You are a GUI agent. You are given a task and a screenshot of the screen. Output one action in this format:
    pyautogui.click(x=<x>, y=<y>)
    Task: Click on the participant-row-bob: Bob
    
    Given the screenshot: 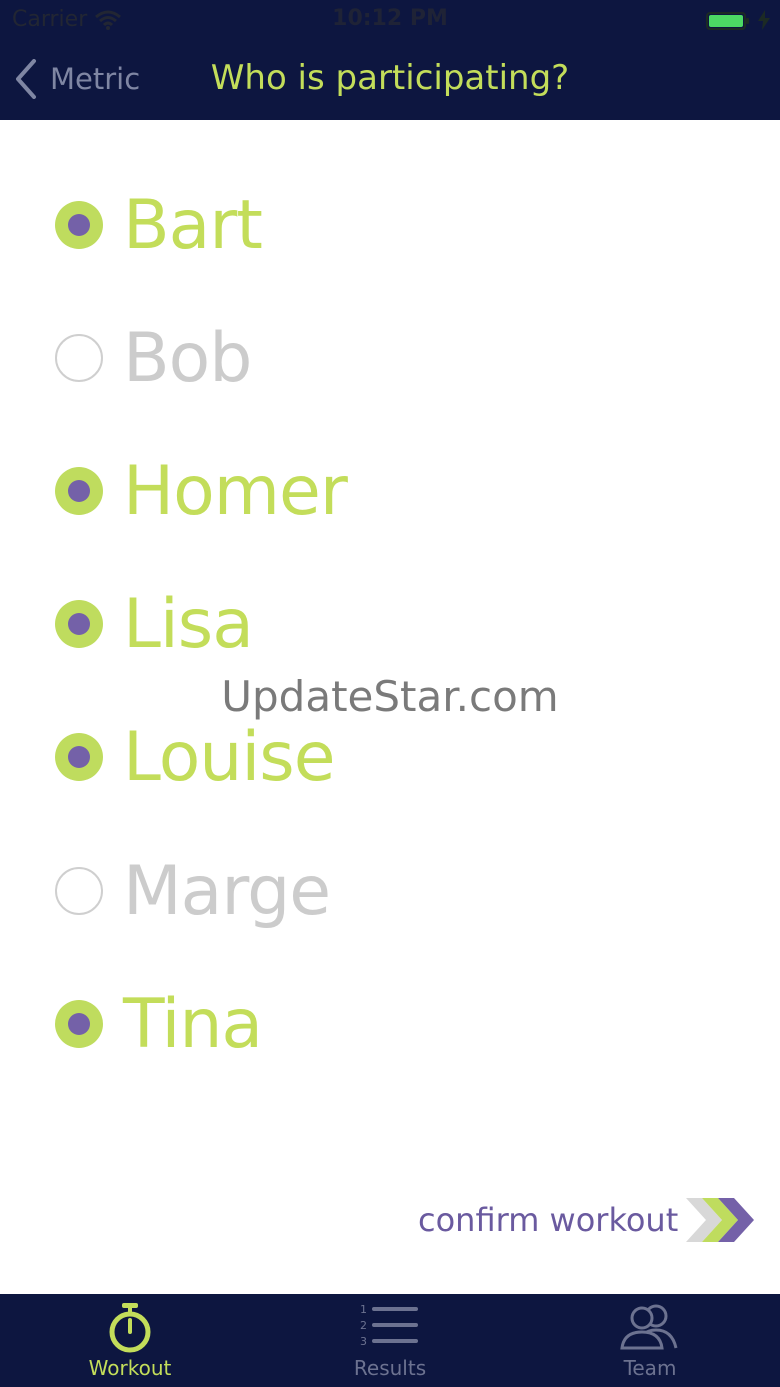 What is the action you would take?
    pyautogui.click(x=355, y=358)
    